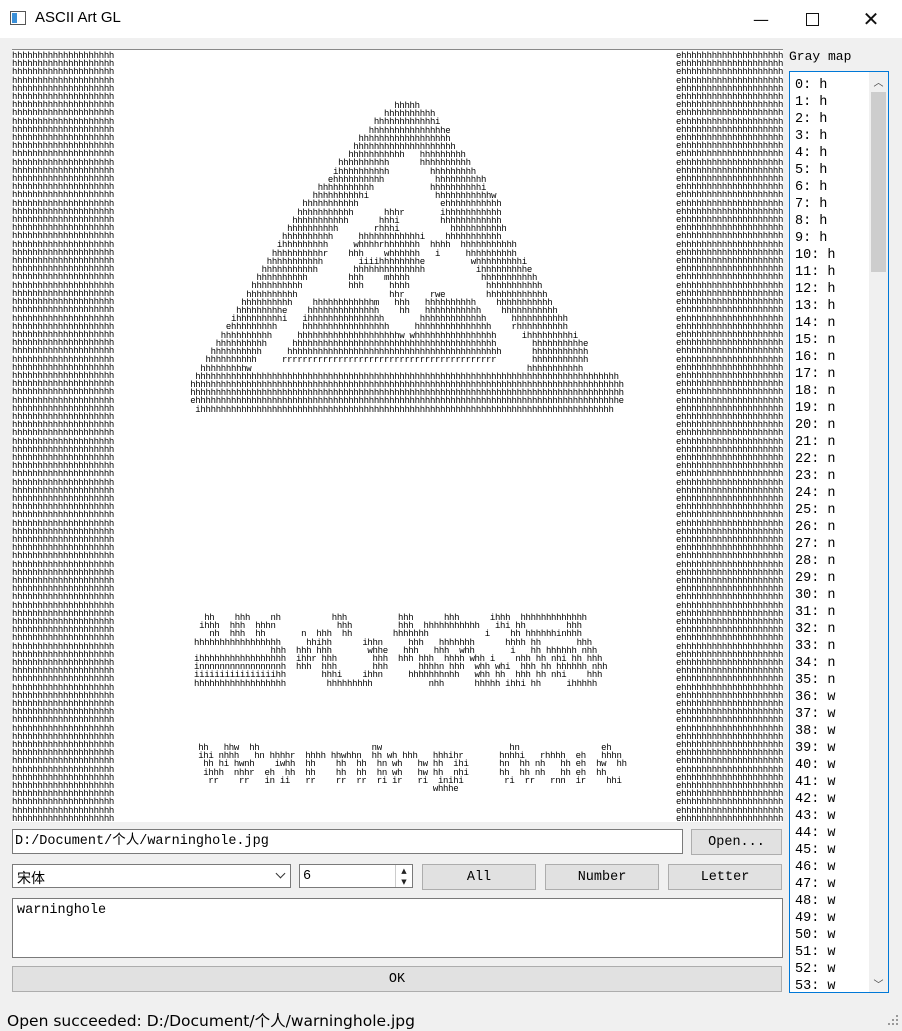  I want to click on font-size-value: 6, so click(307, 876).